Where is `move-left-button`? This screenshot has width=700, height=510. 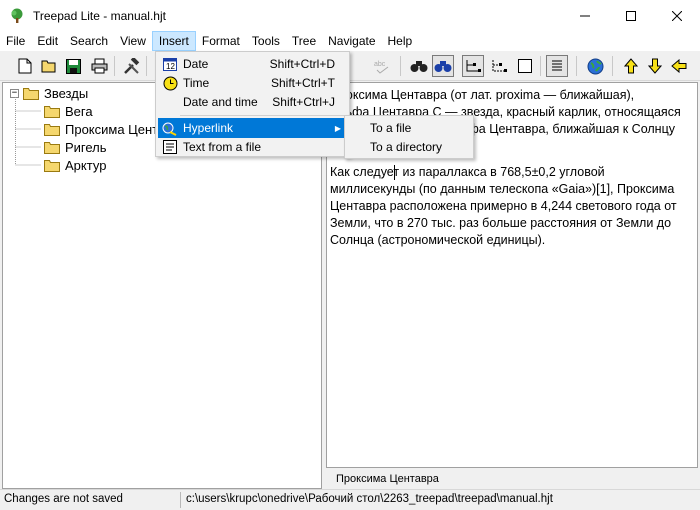 move-left-button is located at coordinates (679, 66).